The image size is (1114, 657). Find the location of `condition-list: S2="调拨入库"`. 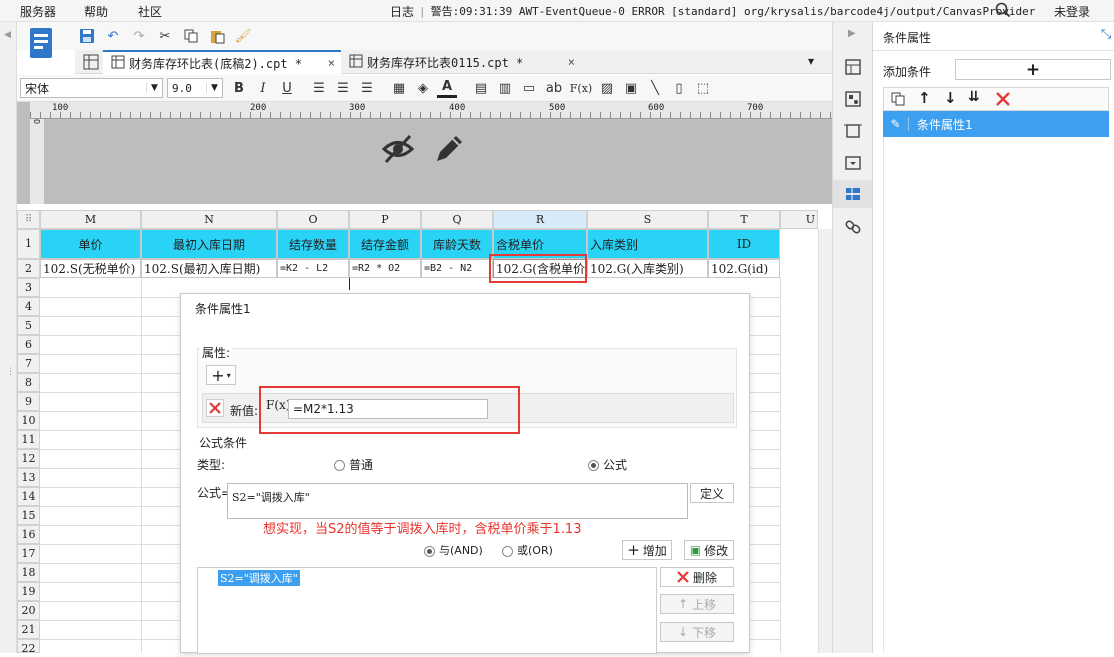

condition-list: S2="调拨入库" is located at coordinates (427, 610).